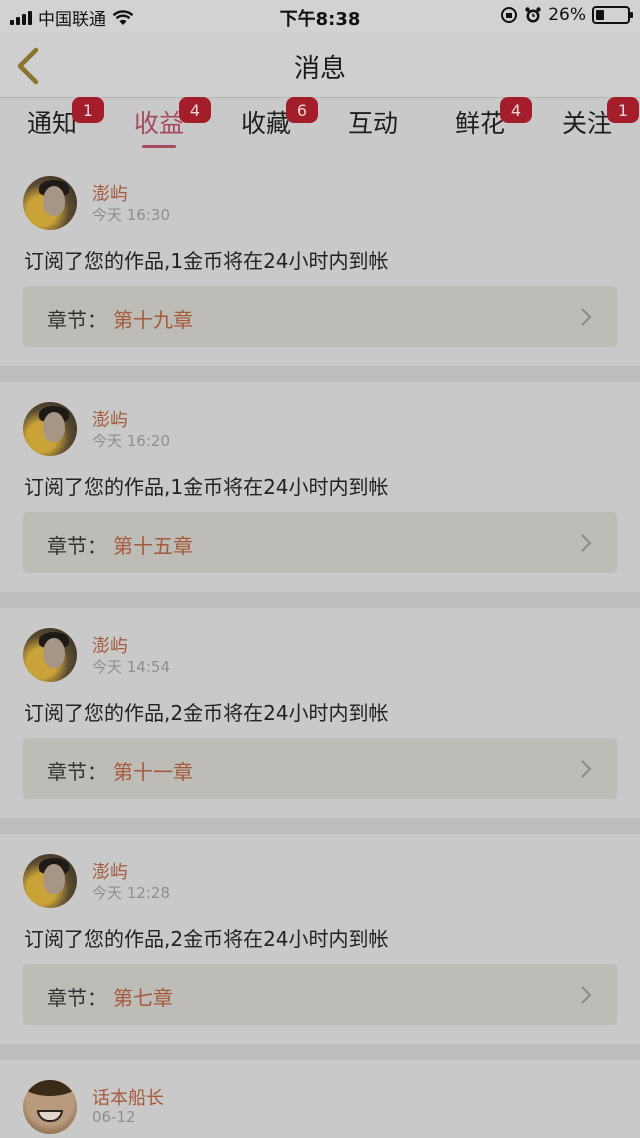 The width and height of the screenshot is (640, 1138). I want to click on message-time: 今天 14:54, so click(131, 667).